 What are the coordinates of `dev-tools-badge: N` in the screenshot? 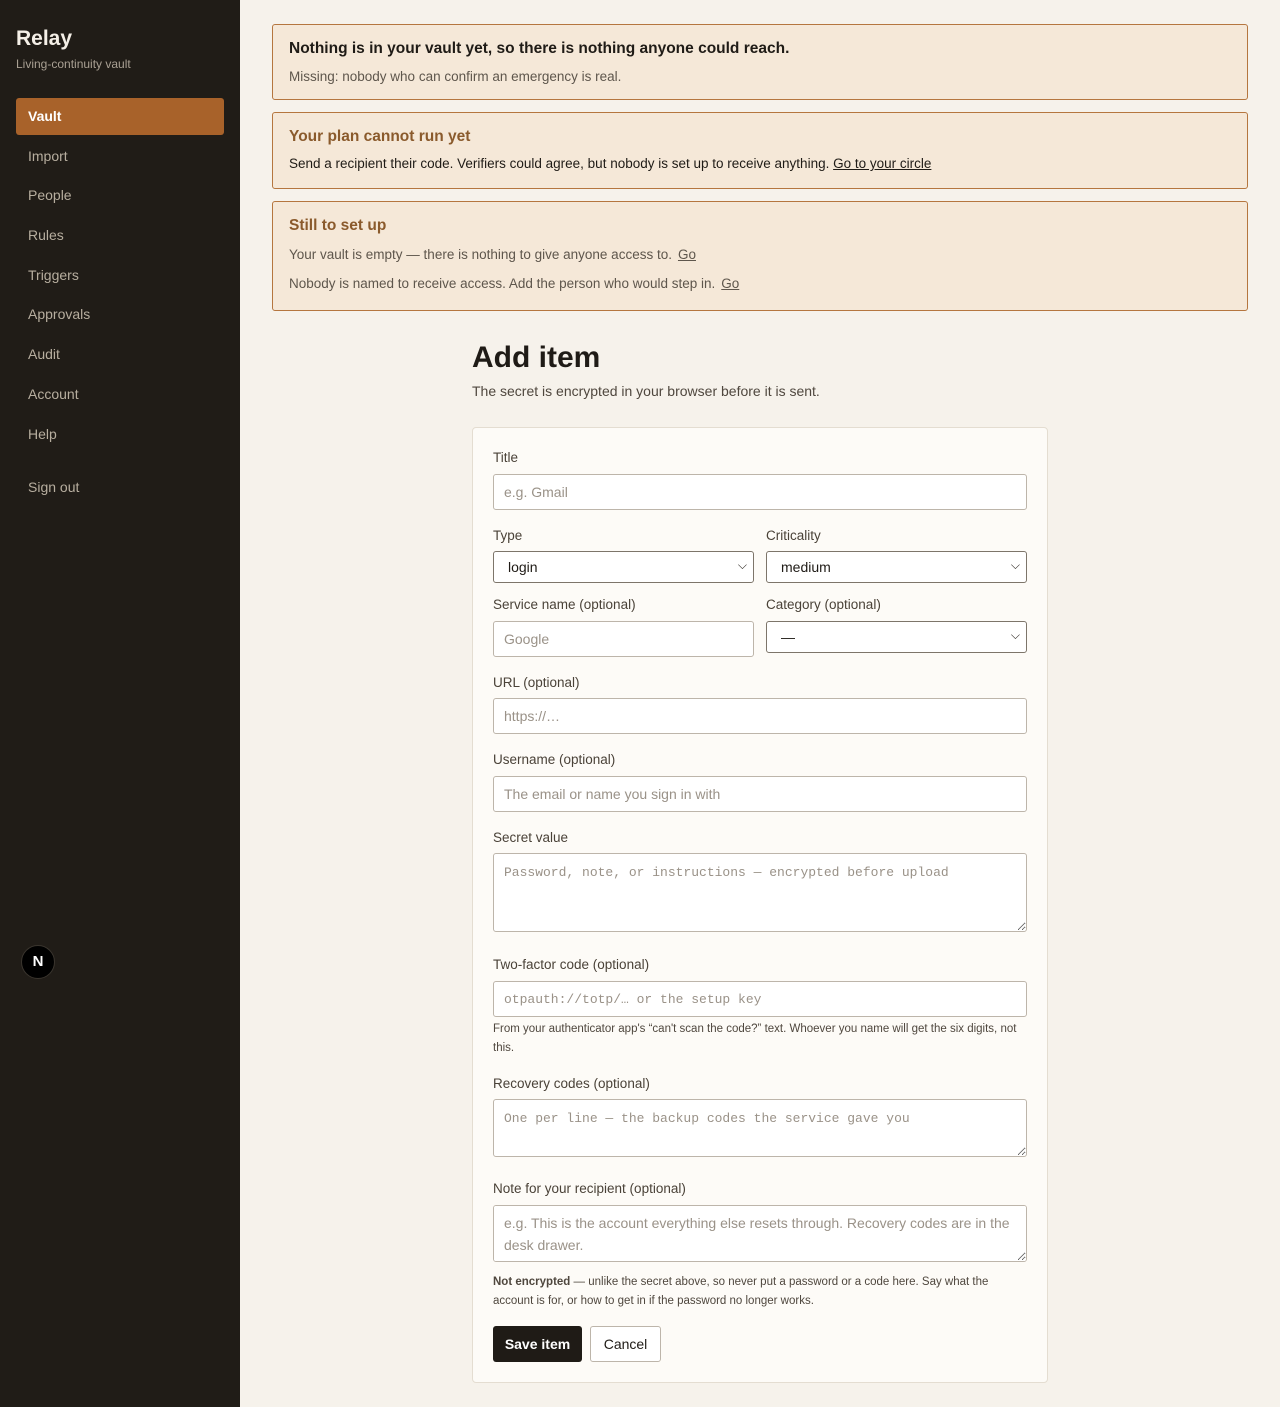 It's located at (38, 962).